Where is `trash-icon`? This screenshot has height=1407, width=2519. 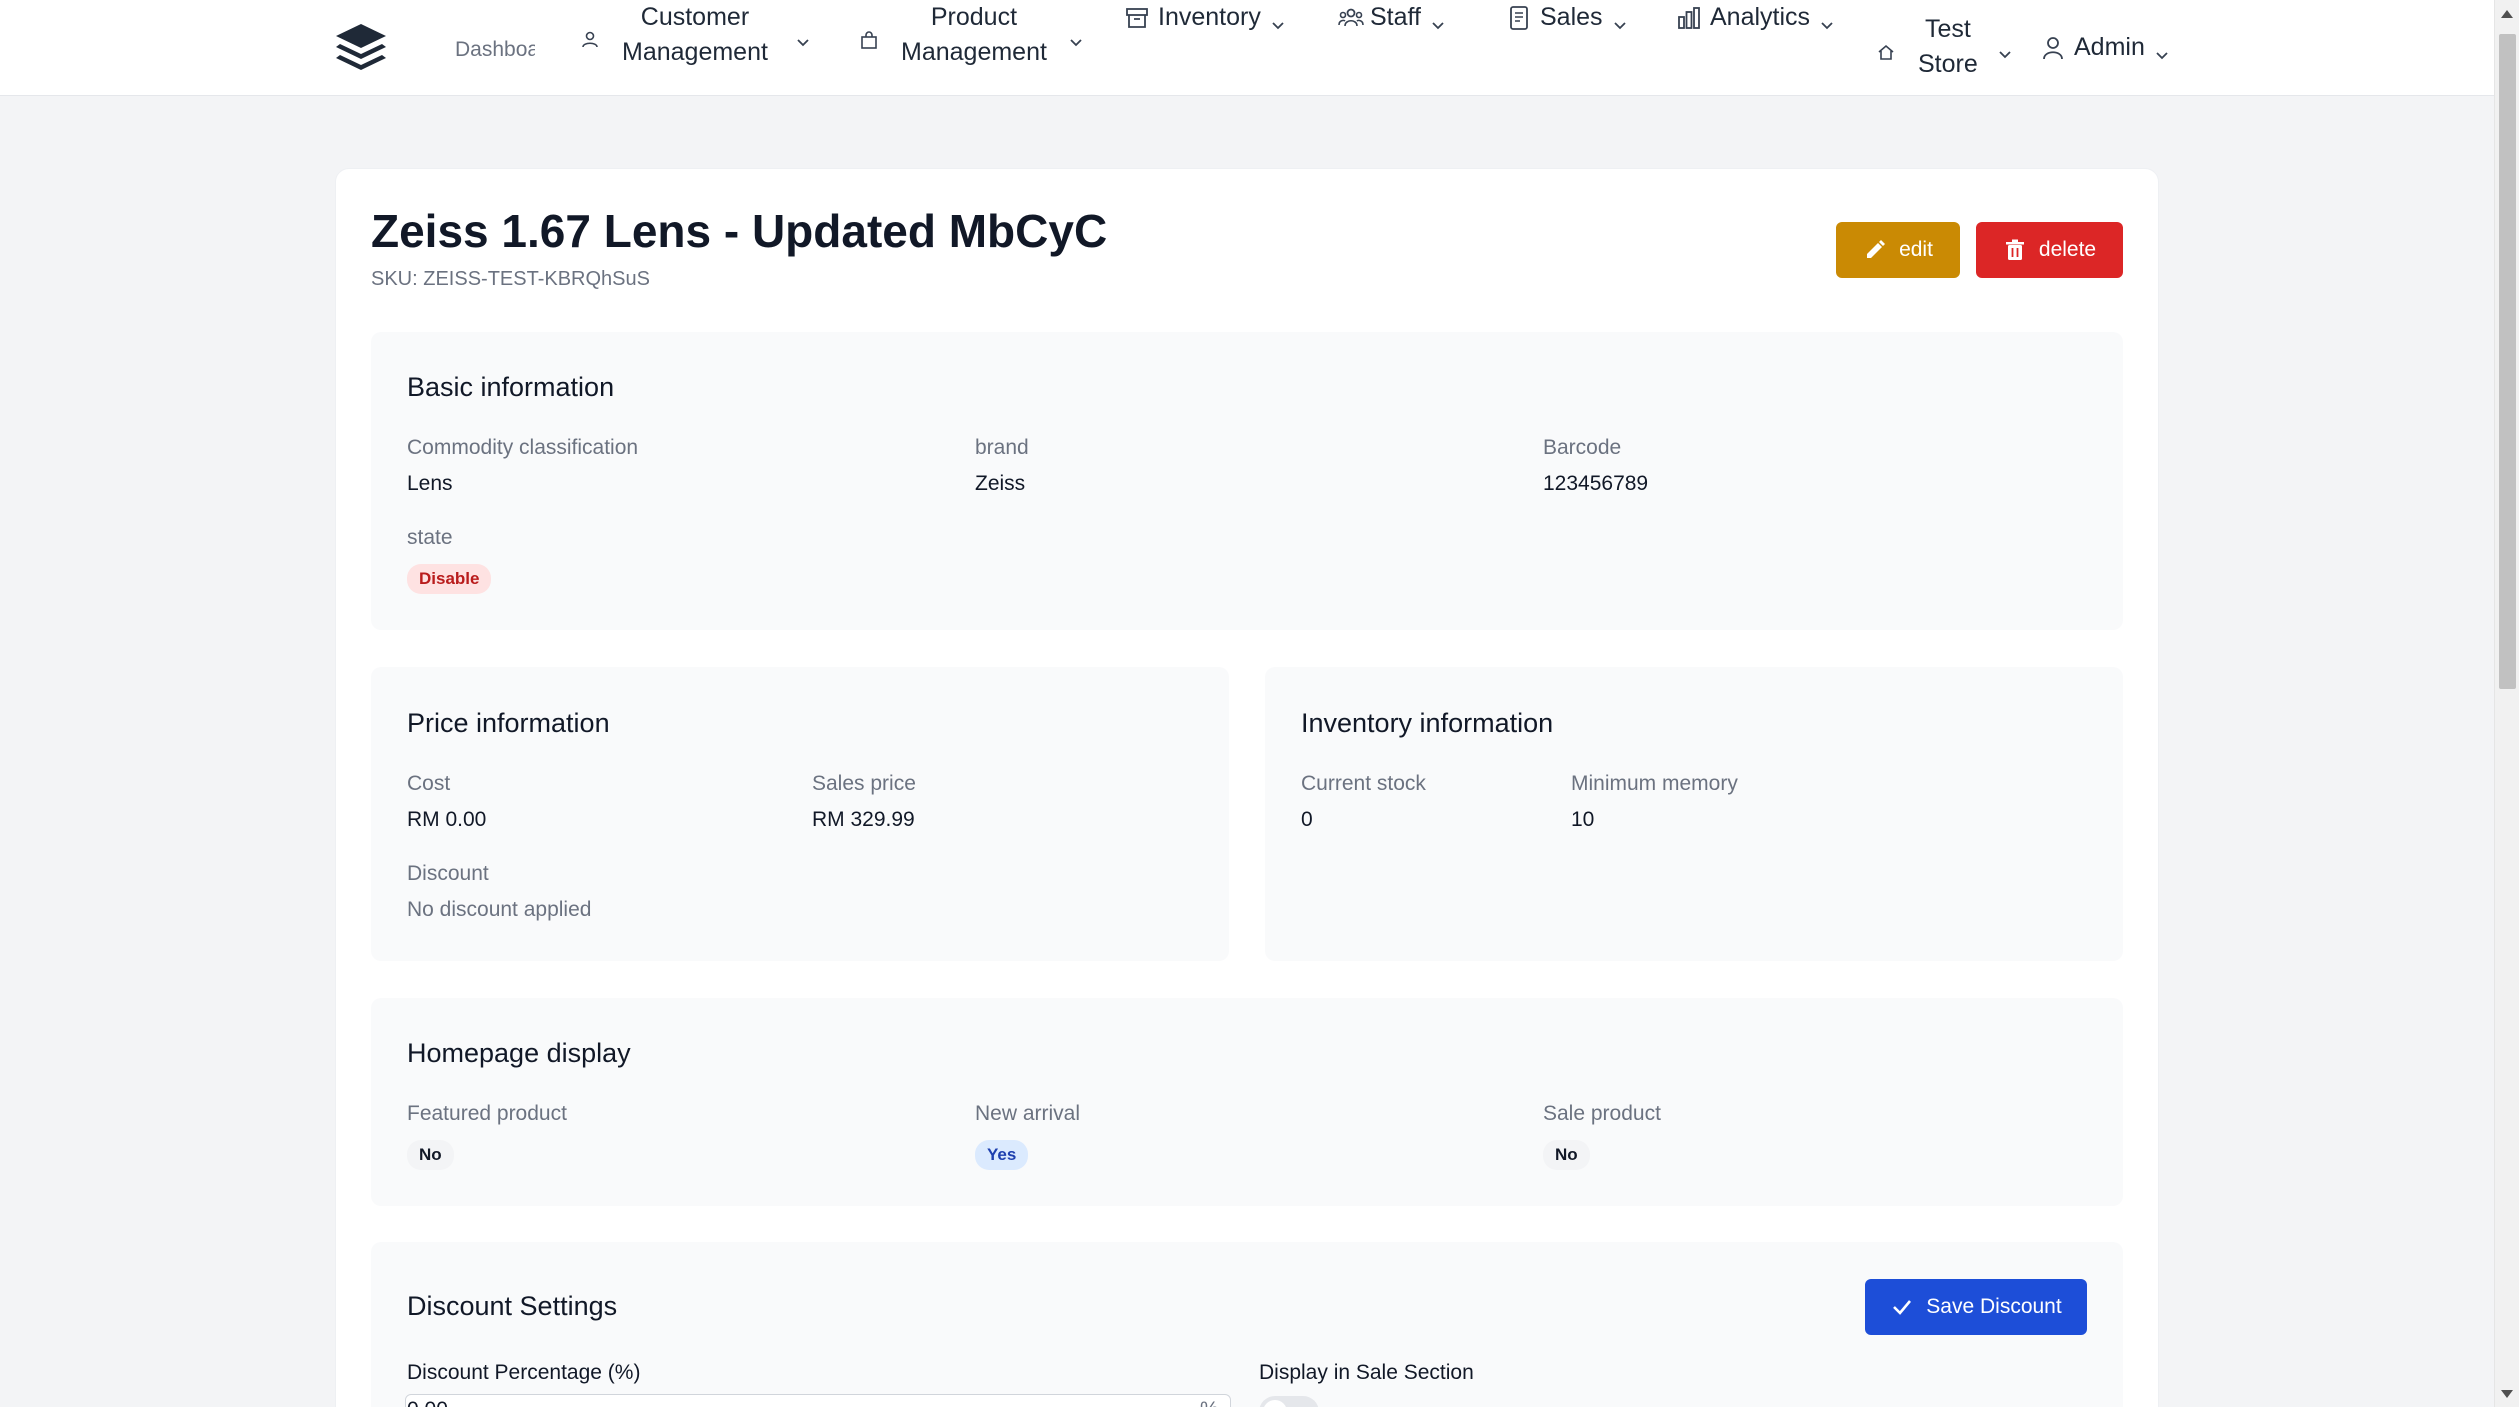
trash-icon is located at coordinates (2015, 250).